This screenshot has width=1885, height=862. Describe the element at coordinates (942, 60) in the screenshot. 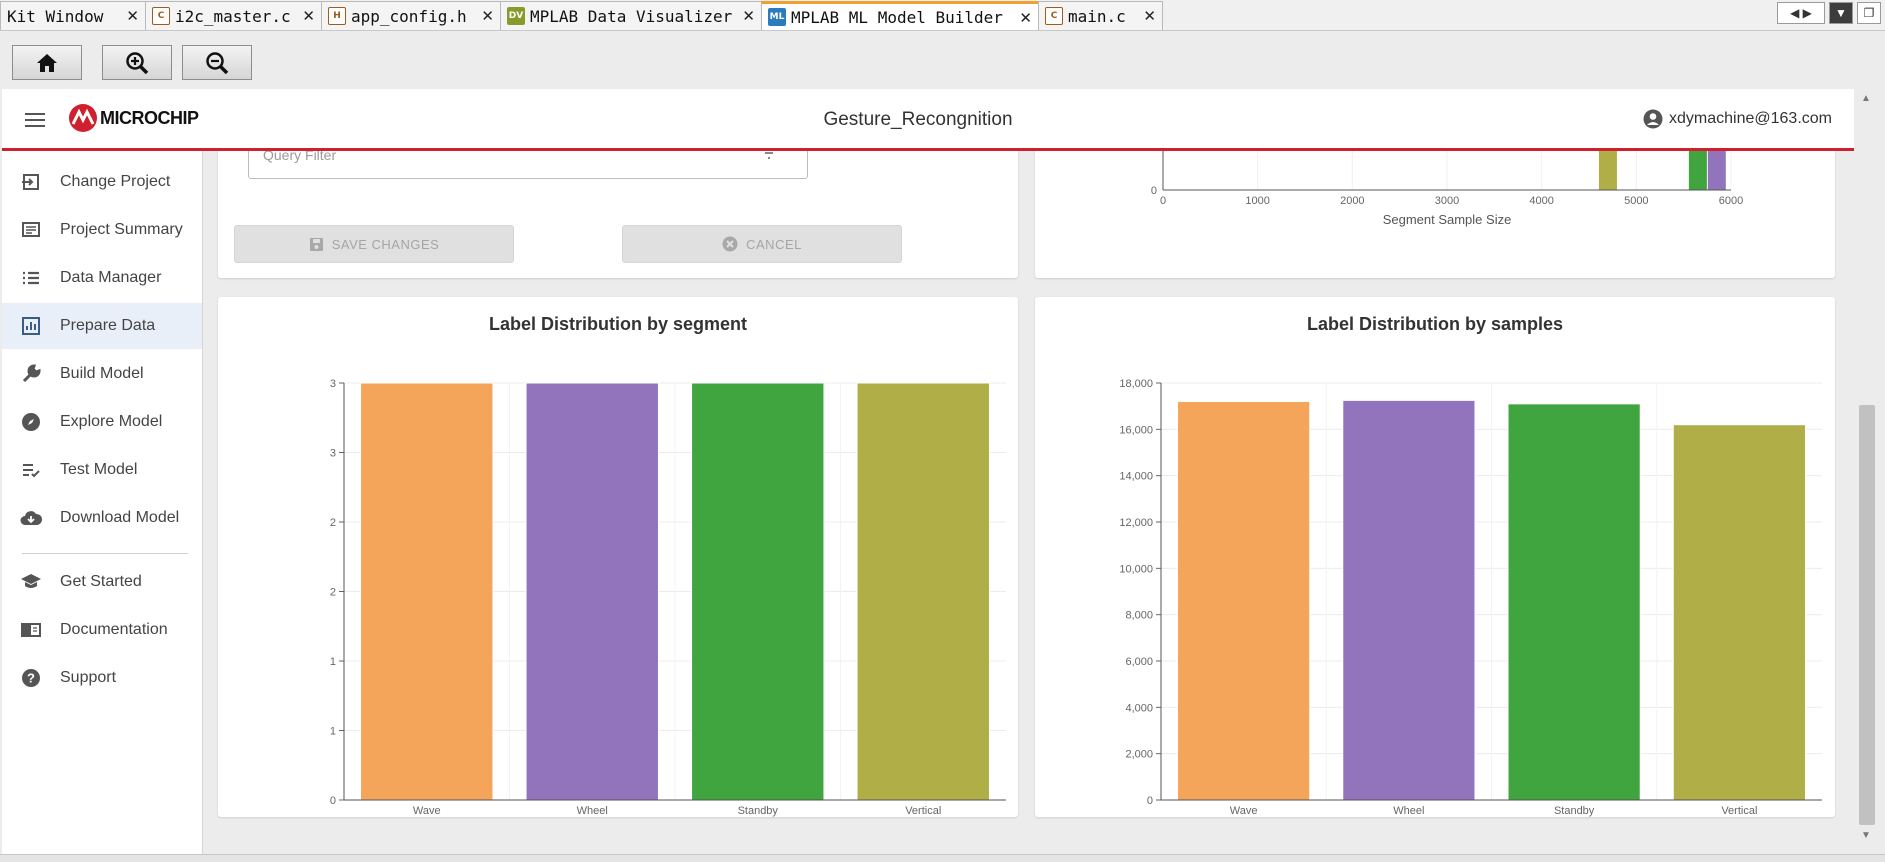

I see `view-toolbar` at that location.